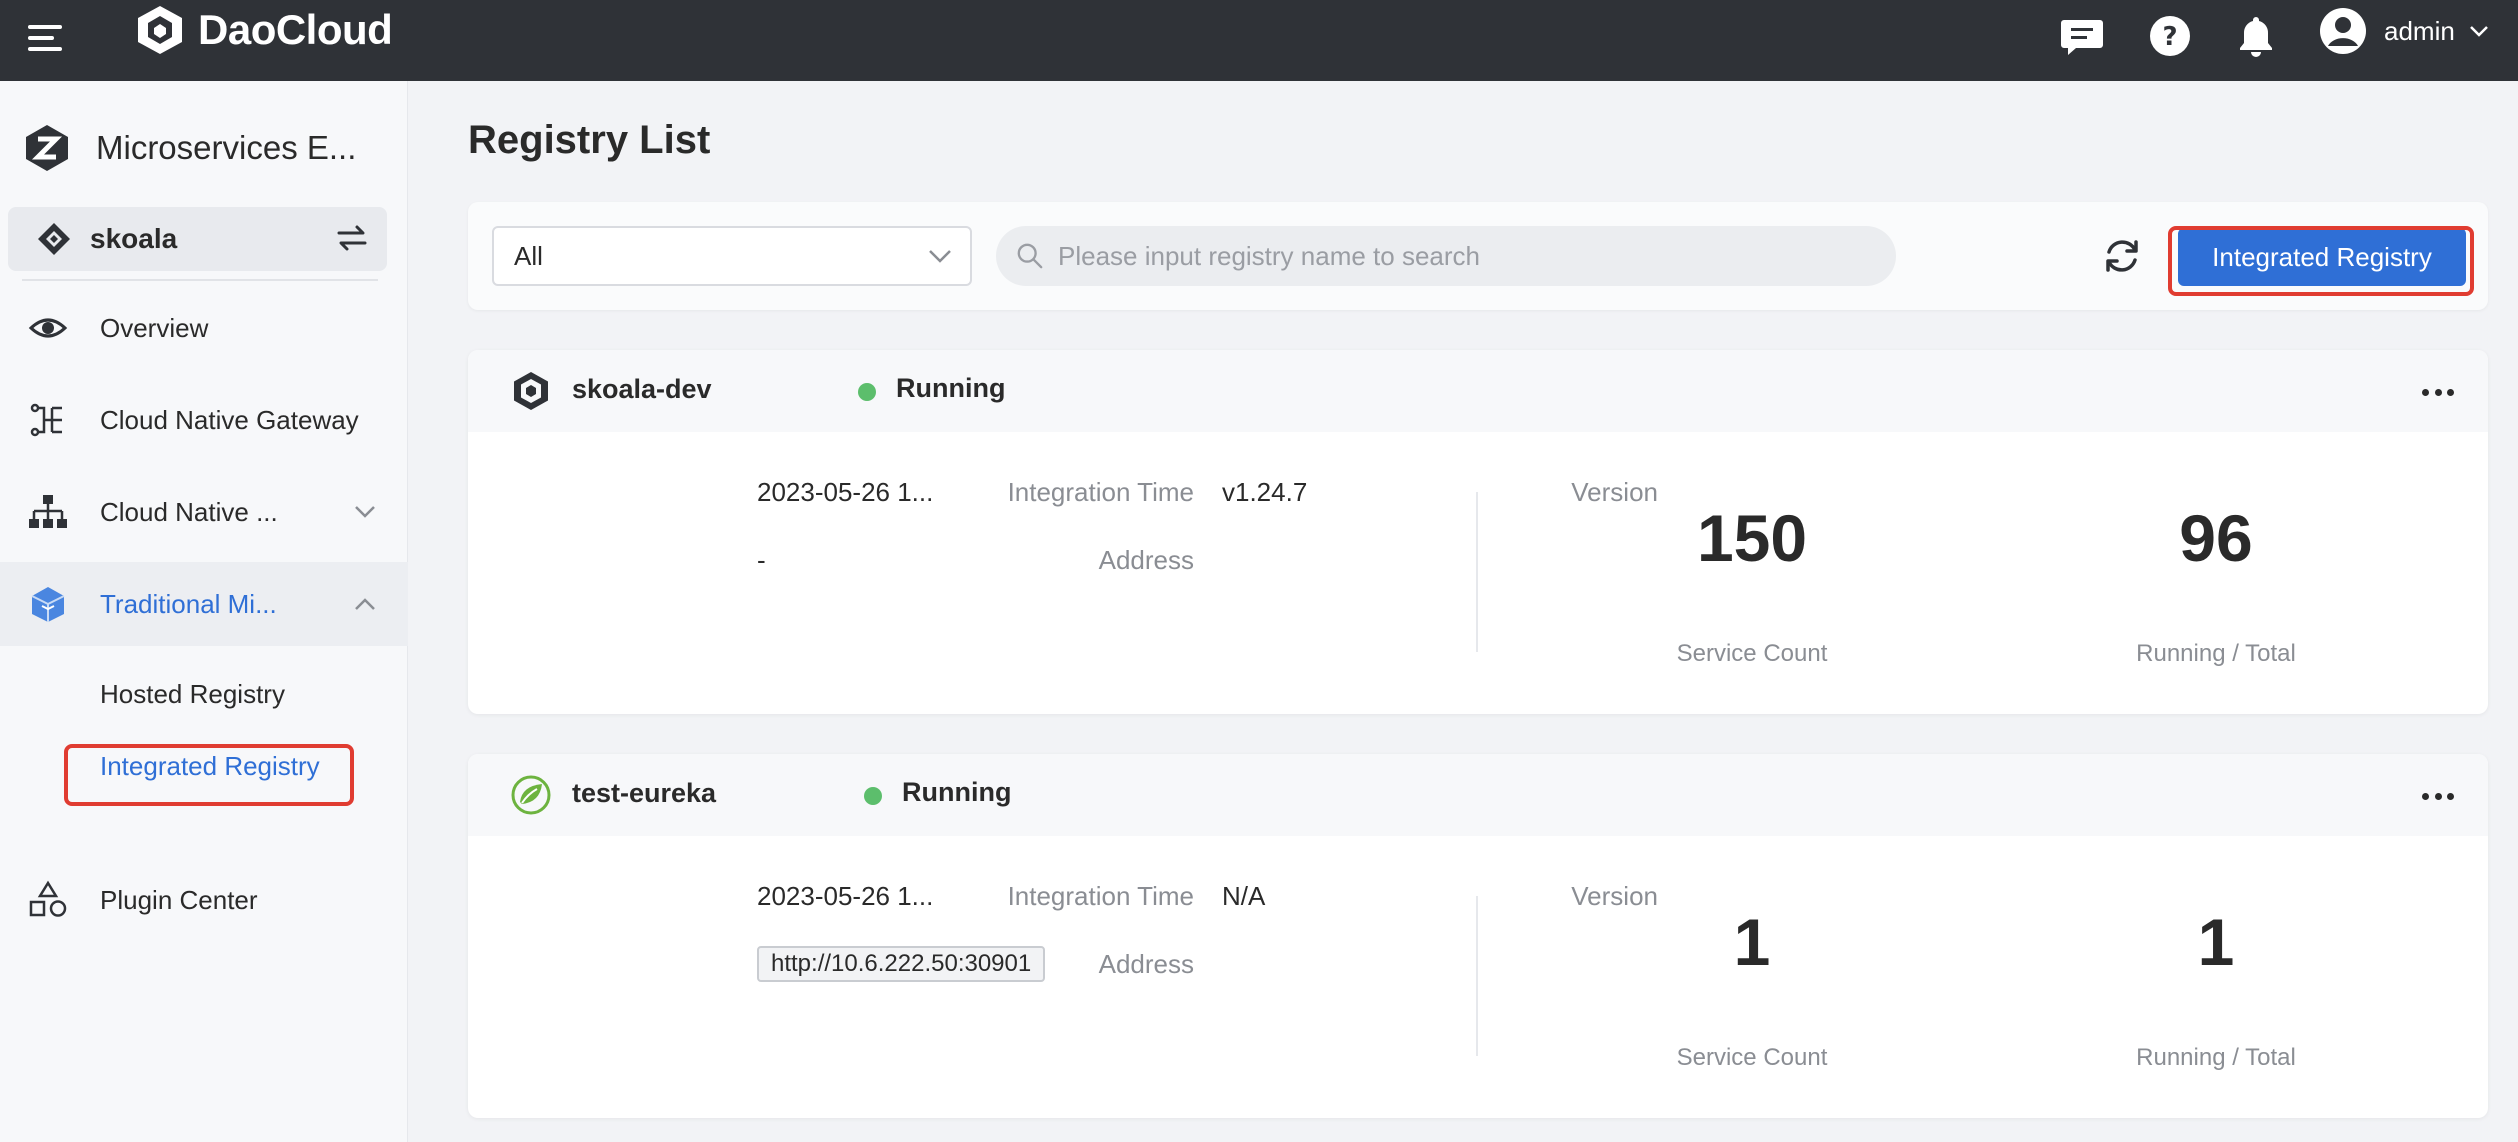  Describe the element at coordinates (2082, 36) in the screenshot. I see `message-icon` at that location.